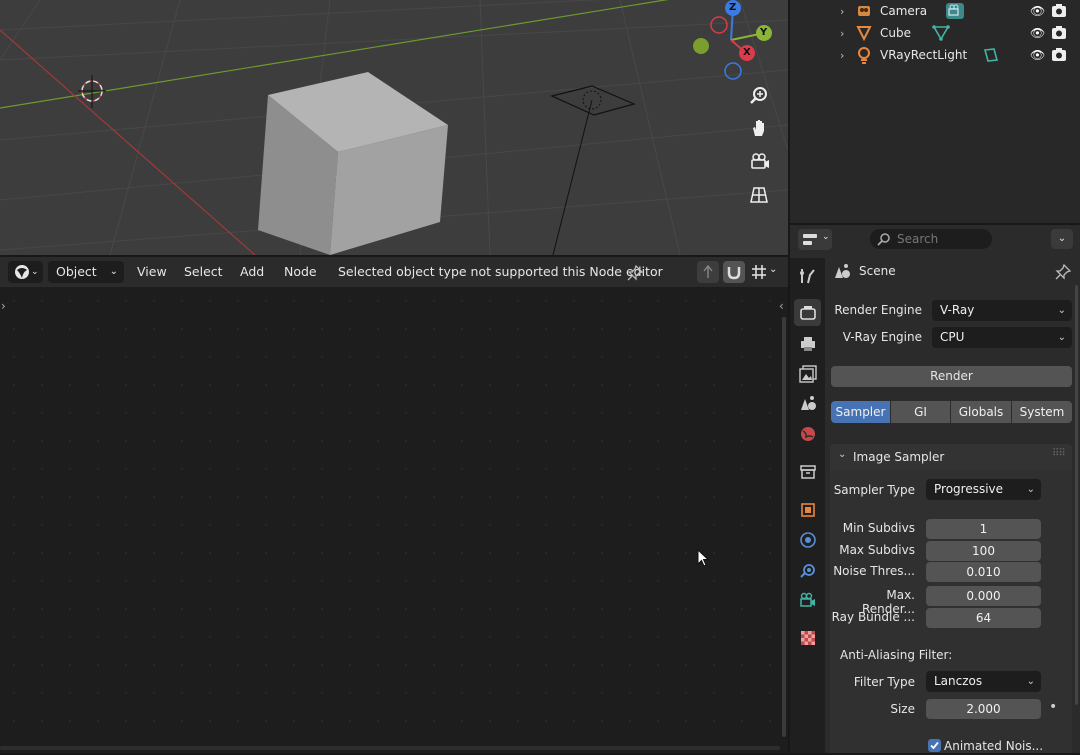  Describe the element at coordinates (763, 166) in the screenshot. I see `camera-view-icon` at that location.